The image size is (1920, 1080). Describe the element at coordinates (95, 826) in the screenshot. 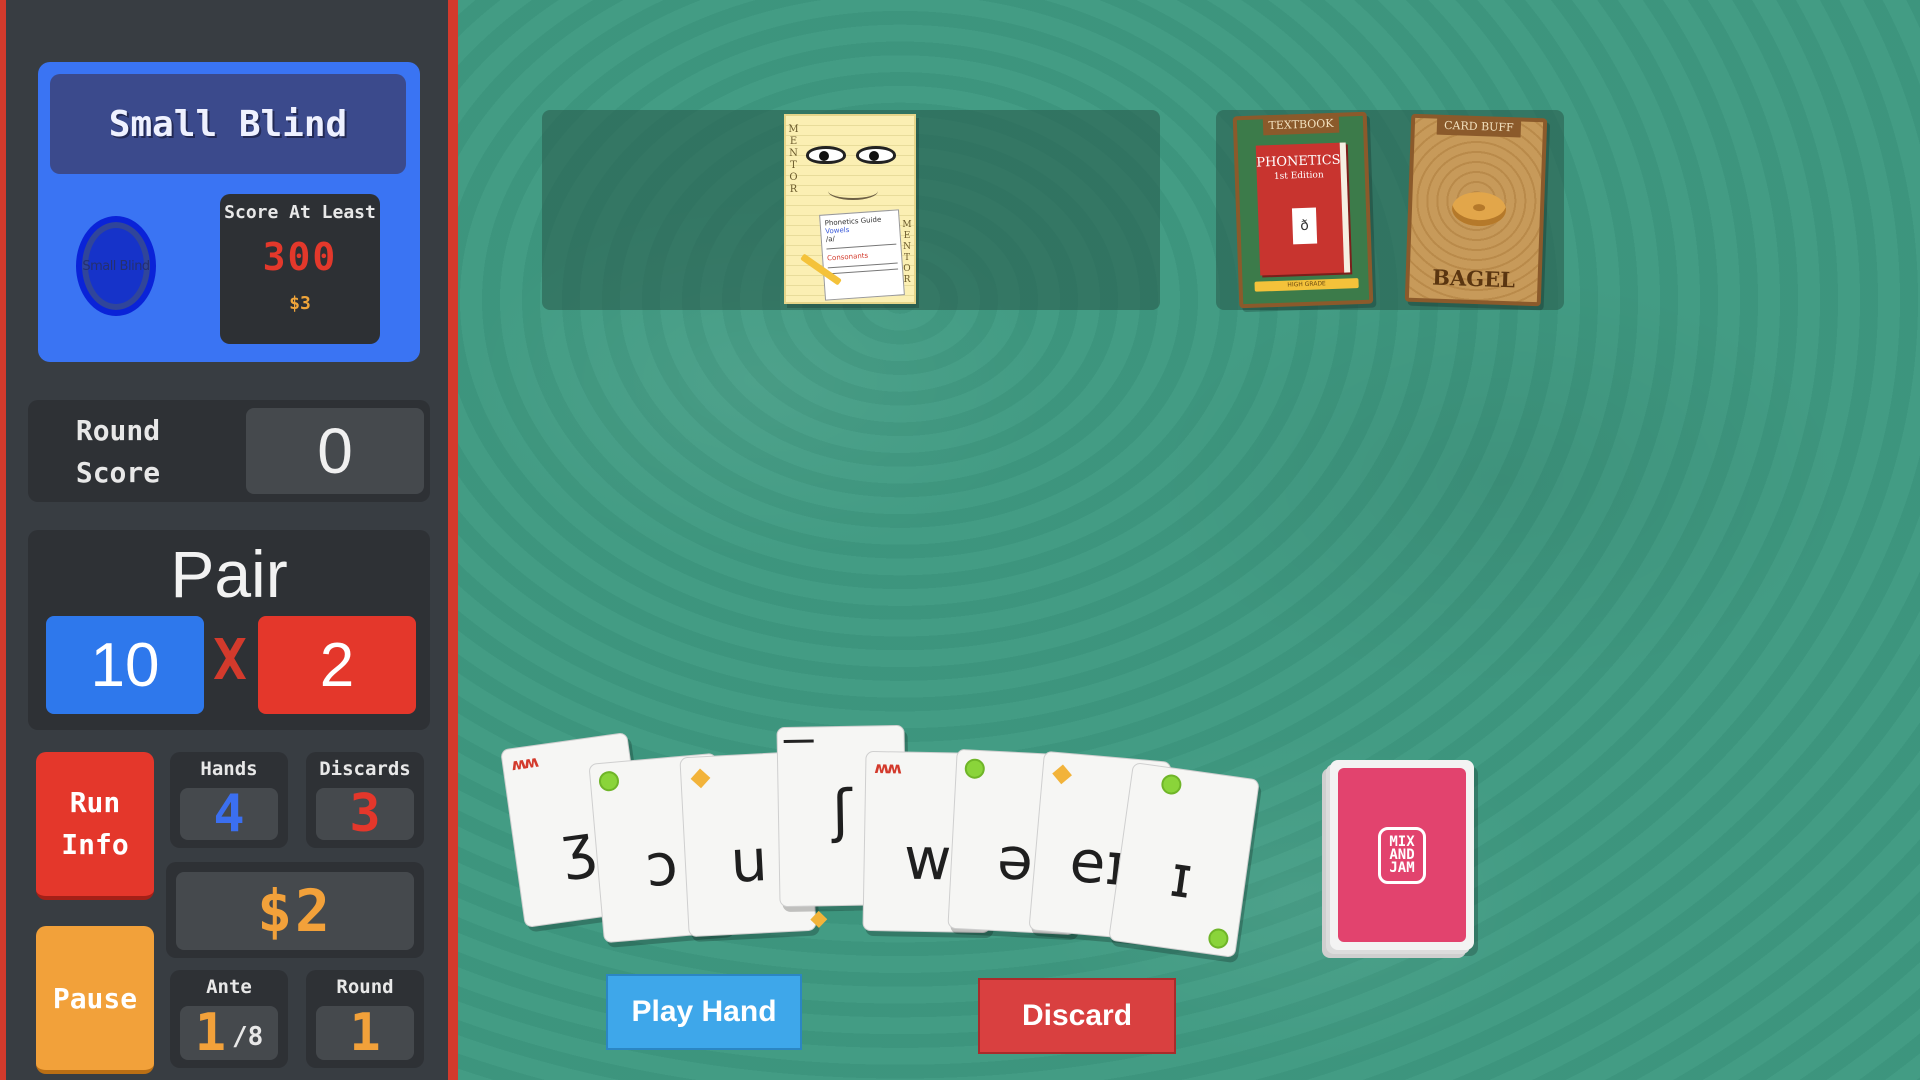

I see `run-info-button: Run Info` at that location.